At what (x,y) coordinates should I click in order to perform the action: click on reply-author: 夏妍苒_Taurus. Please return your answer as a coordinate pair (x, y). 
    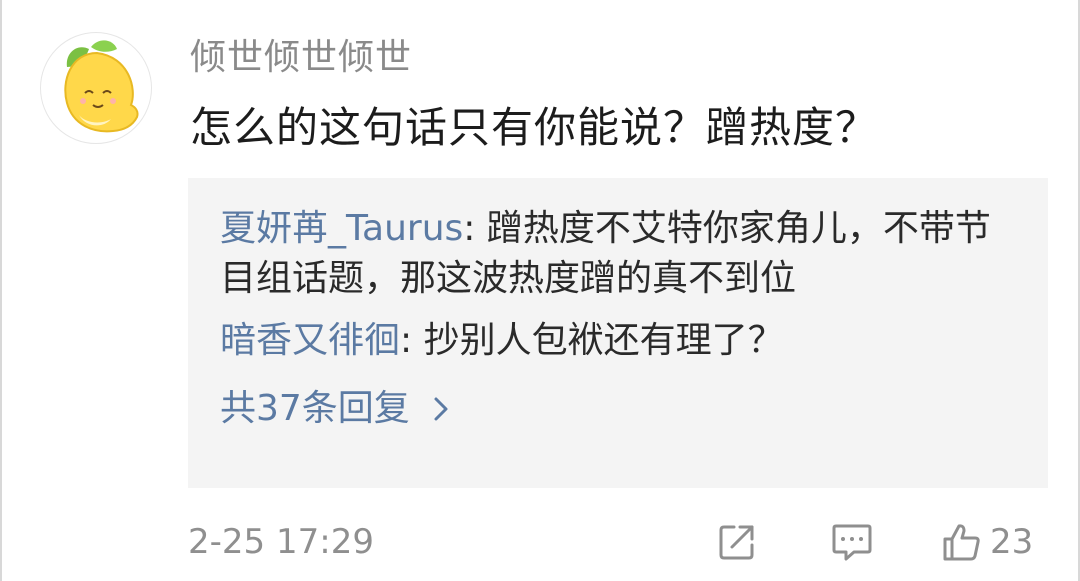
    Looking at the image, I should click on (341, 228).